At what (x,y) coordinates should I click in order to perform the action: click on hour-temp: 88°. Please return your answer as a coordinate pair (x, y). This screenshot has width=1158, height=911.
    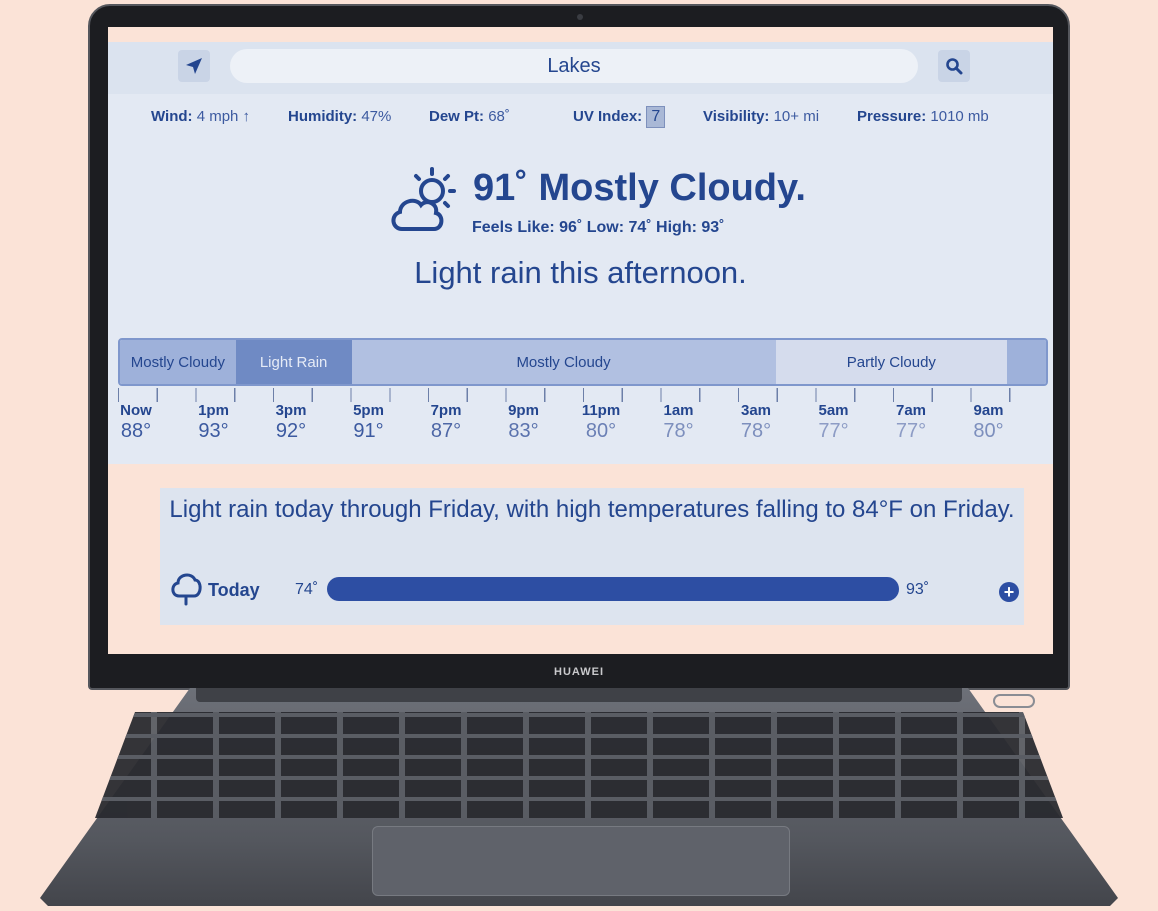
    Looking at the image, I should click on (136, 431).